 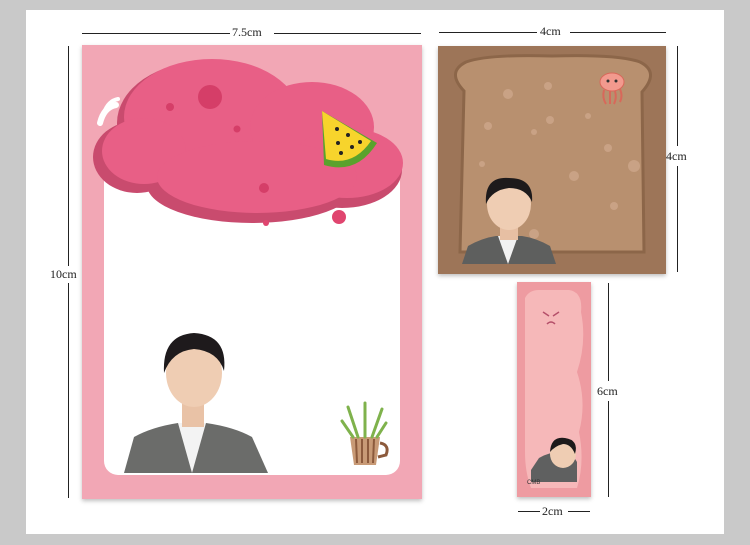 What do you see at coordinates (533, 483) in the screenshot?
I see `svg-text: CMB` at bounding box center [533, 483].